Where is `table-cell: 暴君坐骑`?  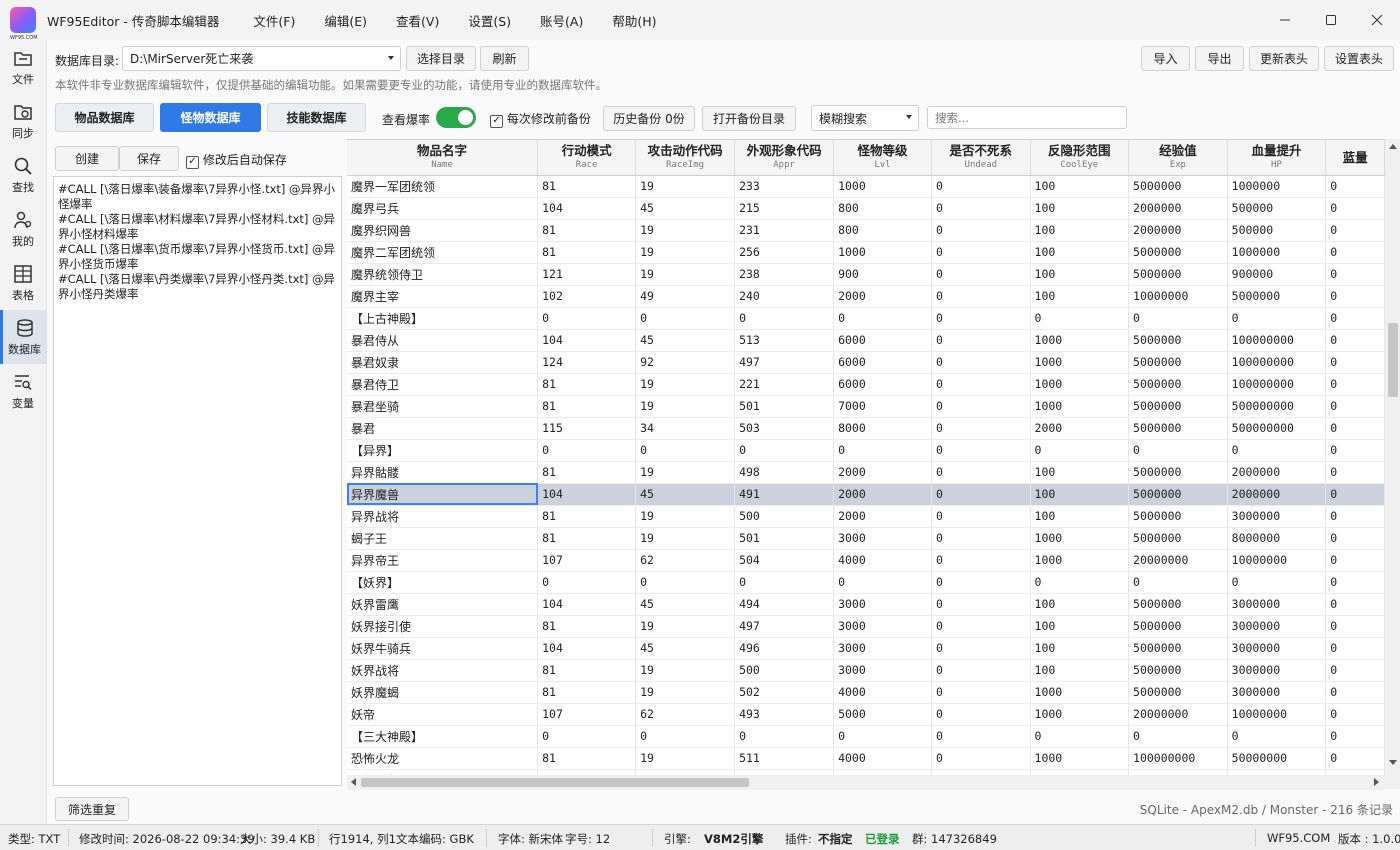
table-cell: 暴君坐骑 is located at coordinates (443, 406).